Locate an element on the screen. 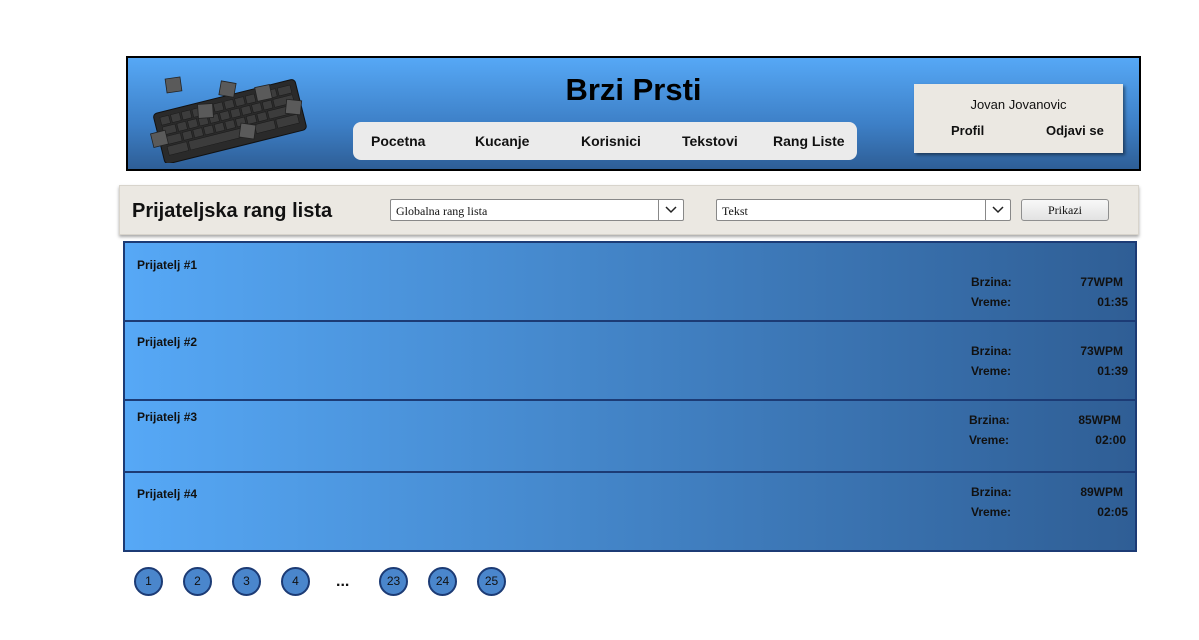 The image size is (1199, 640). app-title: Brzi Prsti is located at coordinates (633, 89).